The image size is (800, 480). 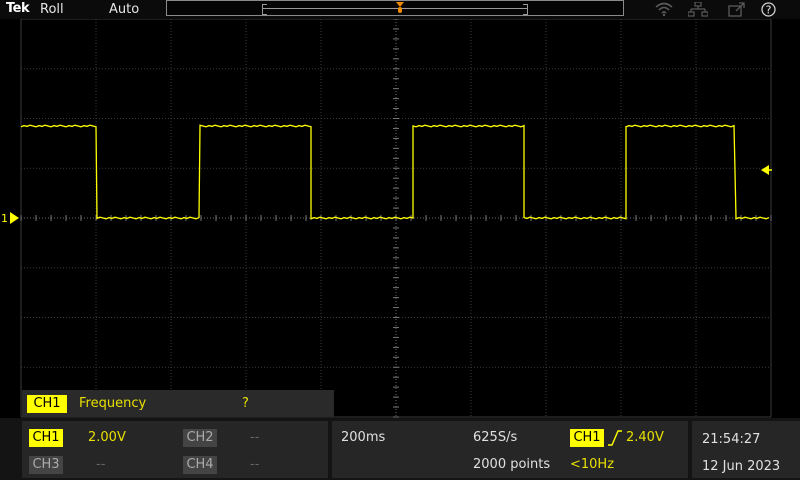 What do you see at coordinates (10, 218) in the screenshot?
I see `ch1-ground-marker: 1` at bounding box center [10, 218].